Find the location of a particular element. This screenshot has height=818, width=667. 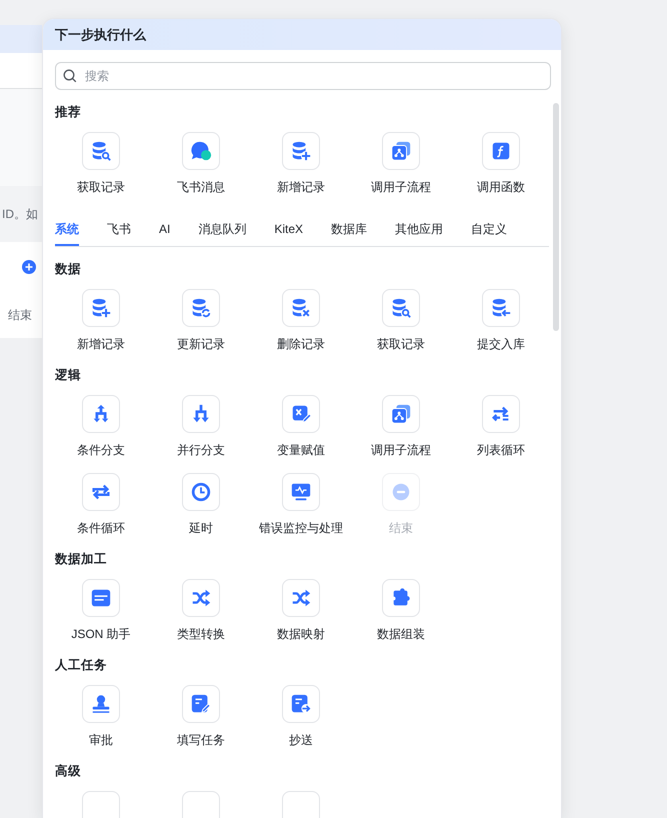

database-delete-icon is located at coordinates (301, 308).